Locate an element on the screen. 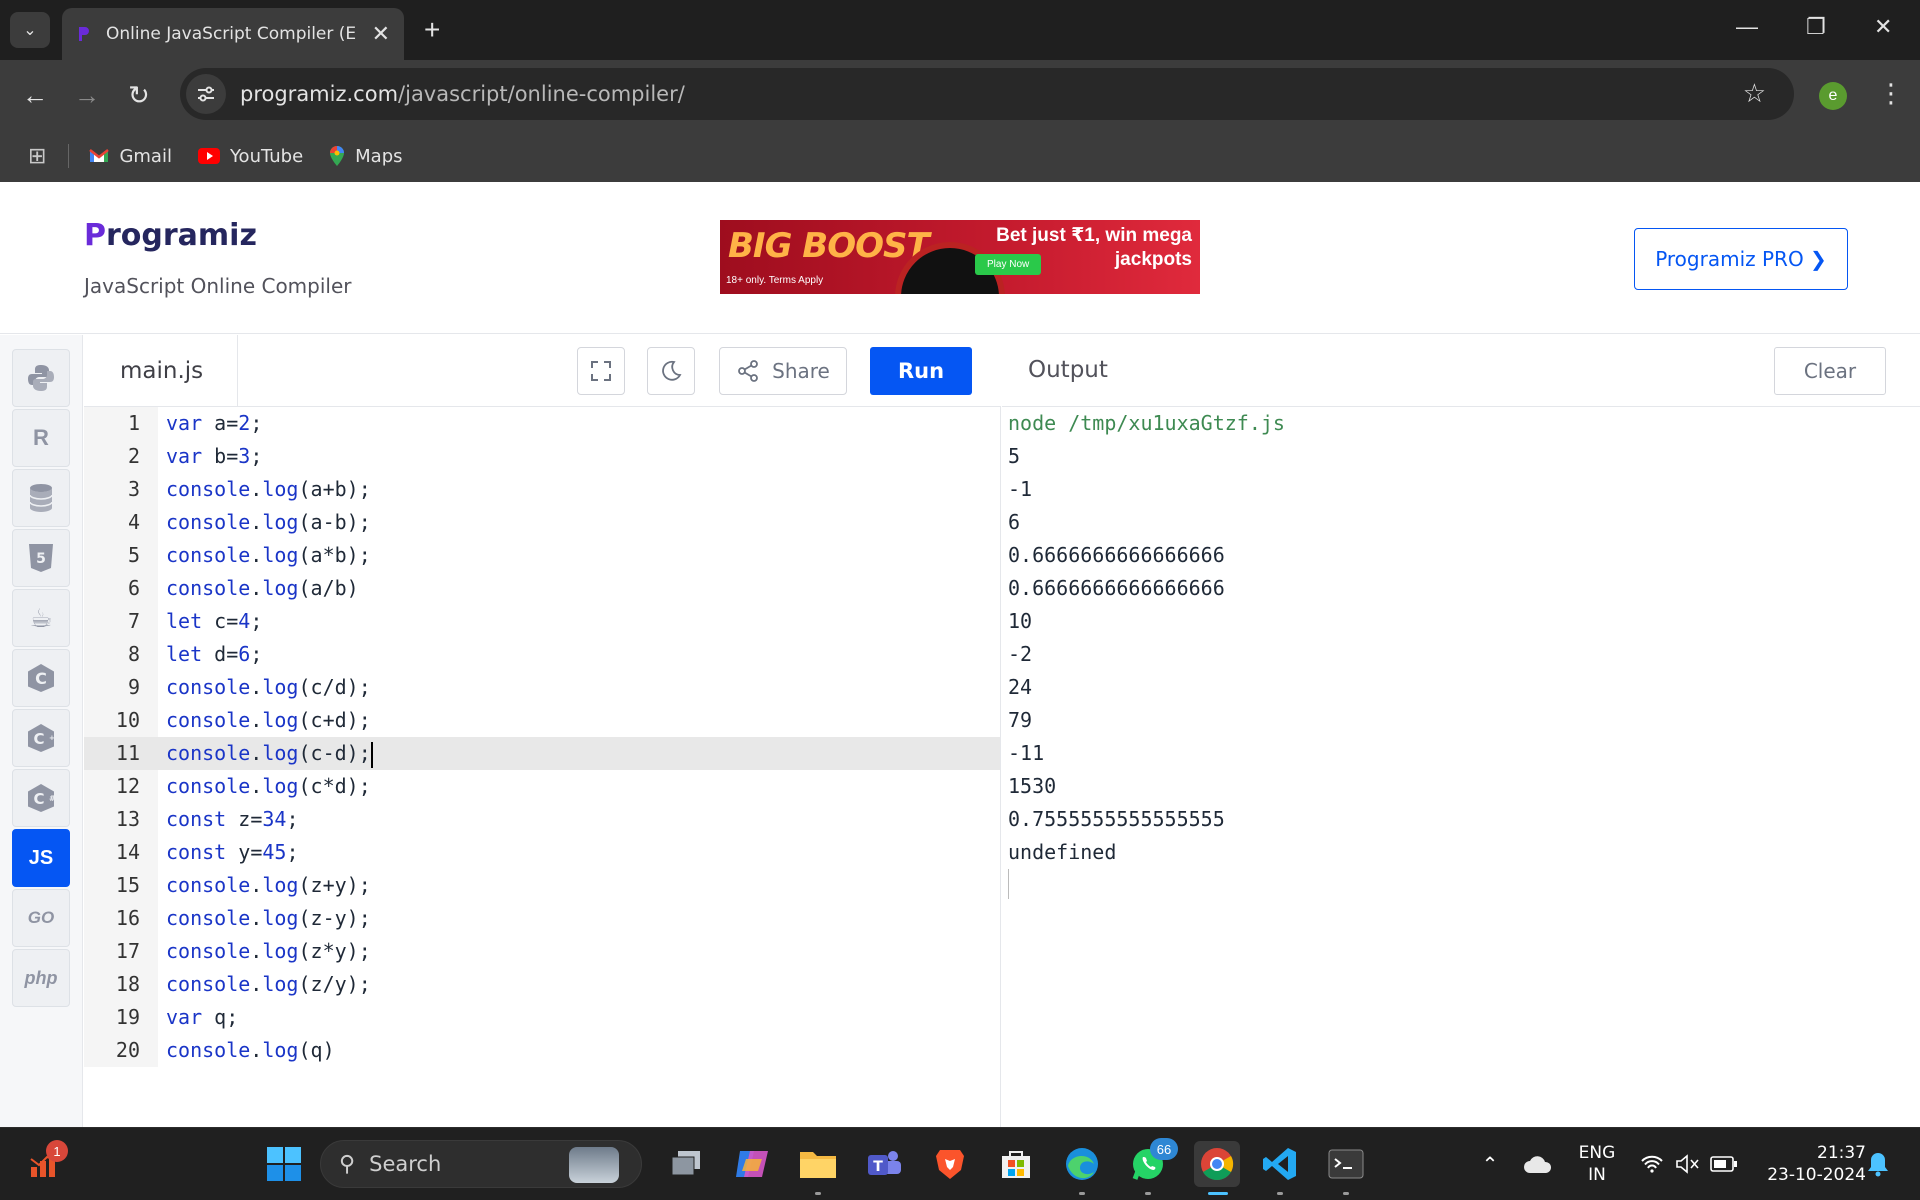 Image resolution: width=1920 pixels, height=1200 pixels. show-hidden-icons-chevron-icon: ⌃ is located at coordinates (1490, 1164).